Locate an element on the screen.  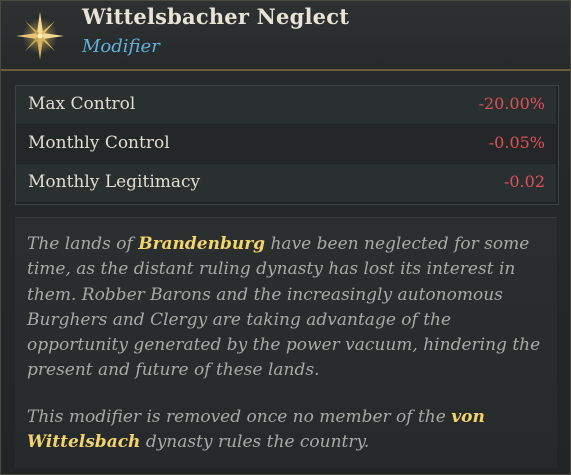
effect-value: -0.02 is located at coordinates (524, 181).